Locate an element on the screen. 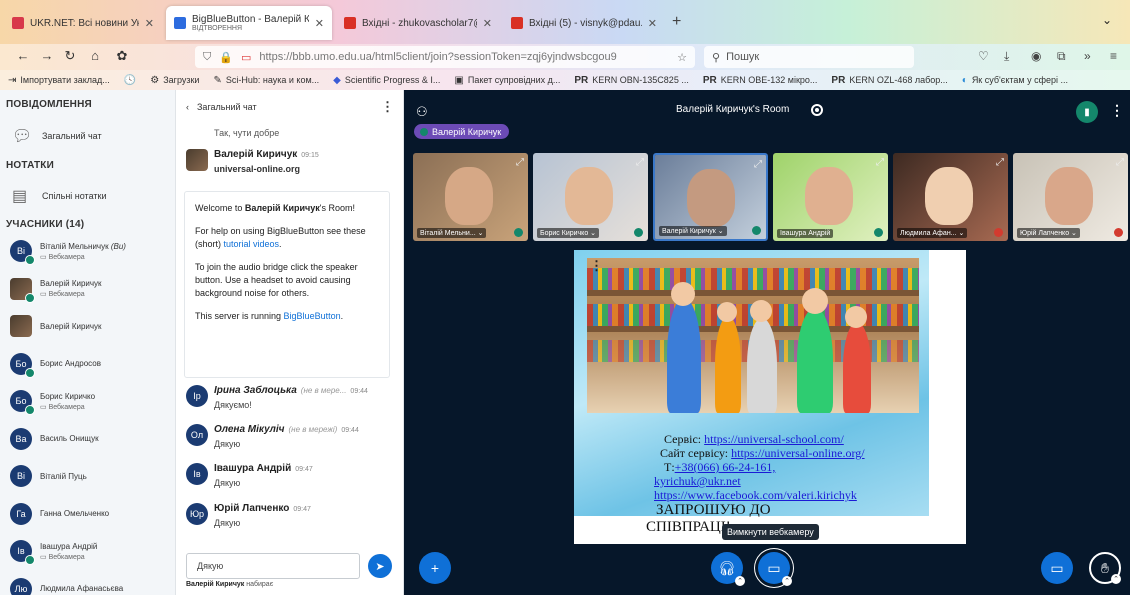 This screenshot has width=1130, height=595. search-bar: ⚲ Пошук is located at coordinates (809, 57).